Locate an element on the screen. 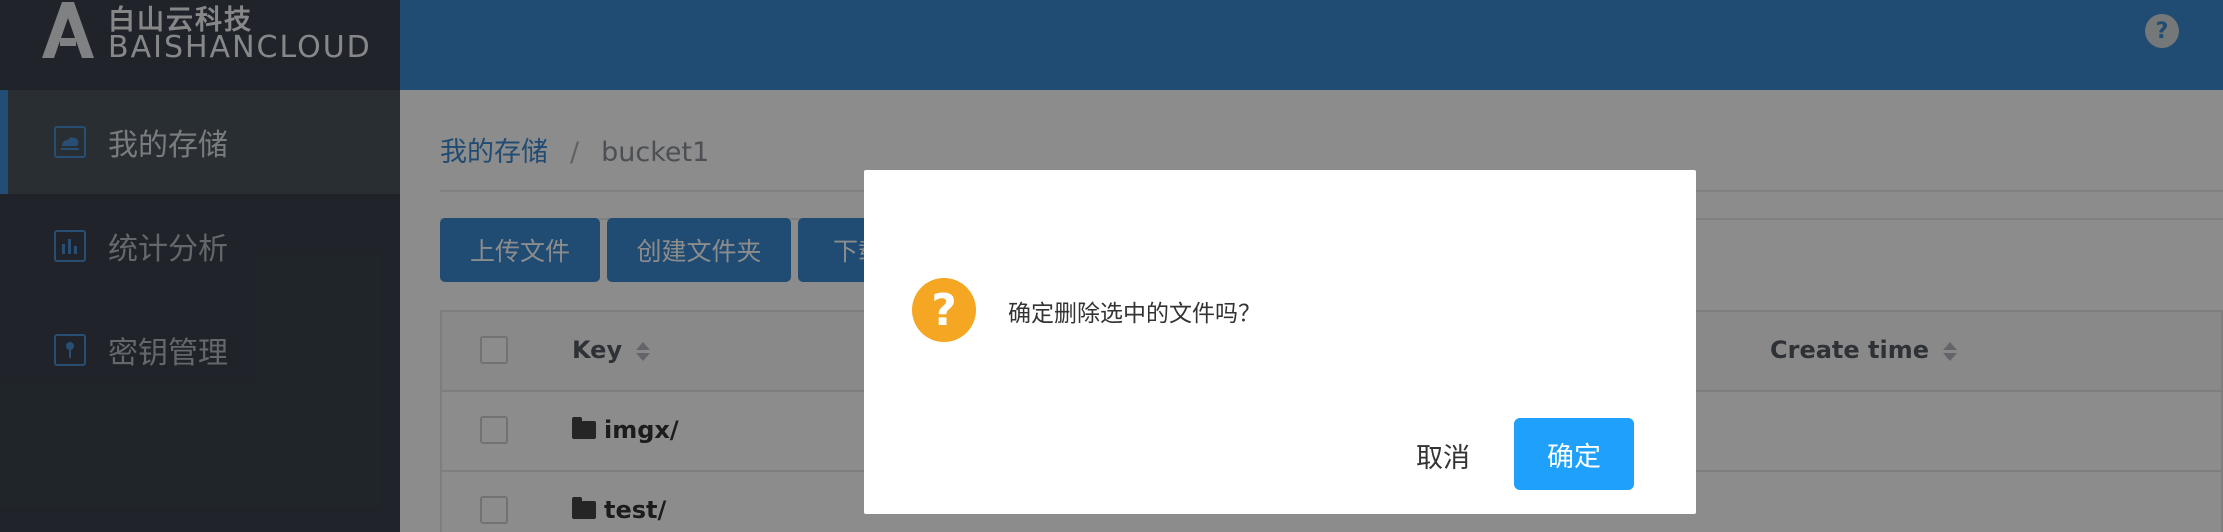 The width and height of the screenshot is (2223, 532). confirm-button: 确定 is located at coordinates (1574, 454).